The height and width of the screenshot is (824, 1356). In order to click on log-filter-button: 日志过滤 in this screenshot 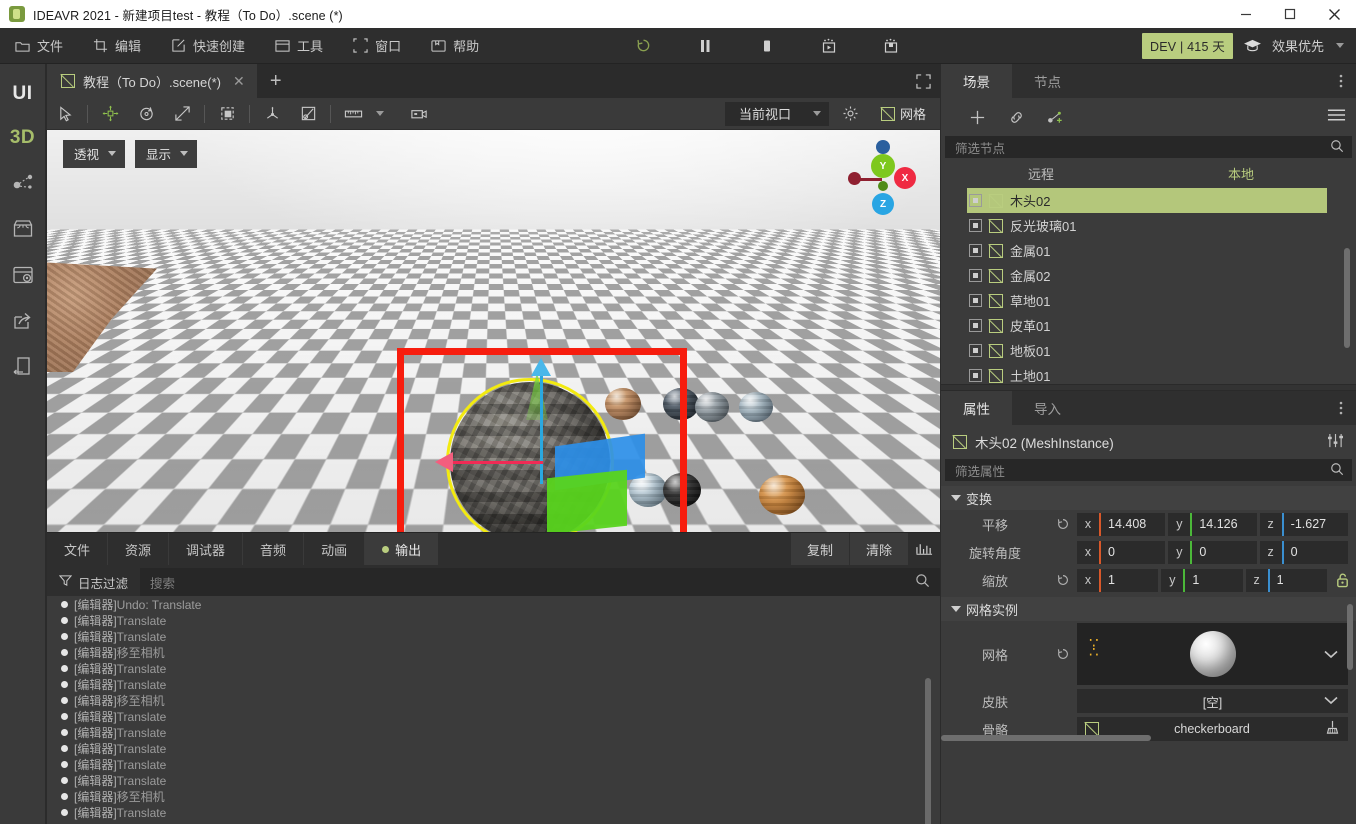, I will do `click(94, 582)`.